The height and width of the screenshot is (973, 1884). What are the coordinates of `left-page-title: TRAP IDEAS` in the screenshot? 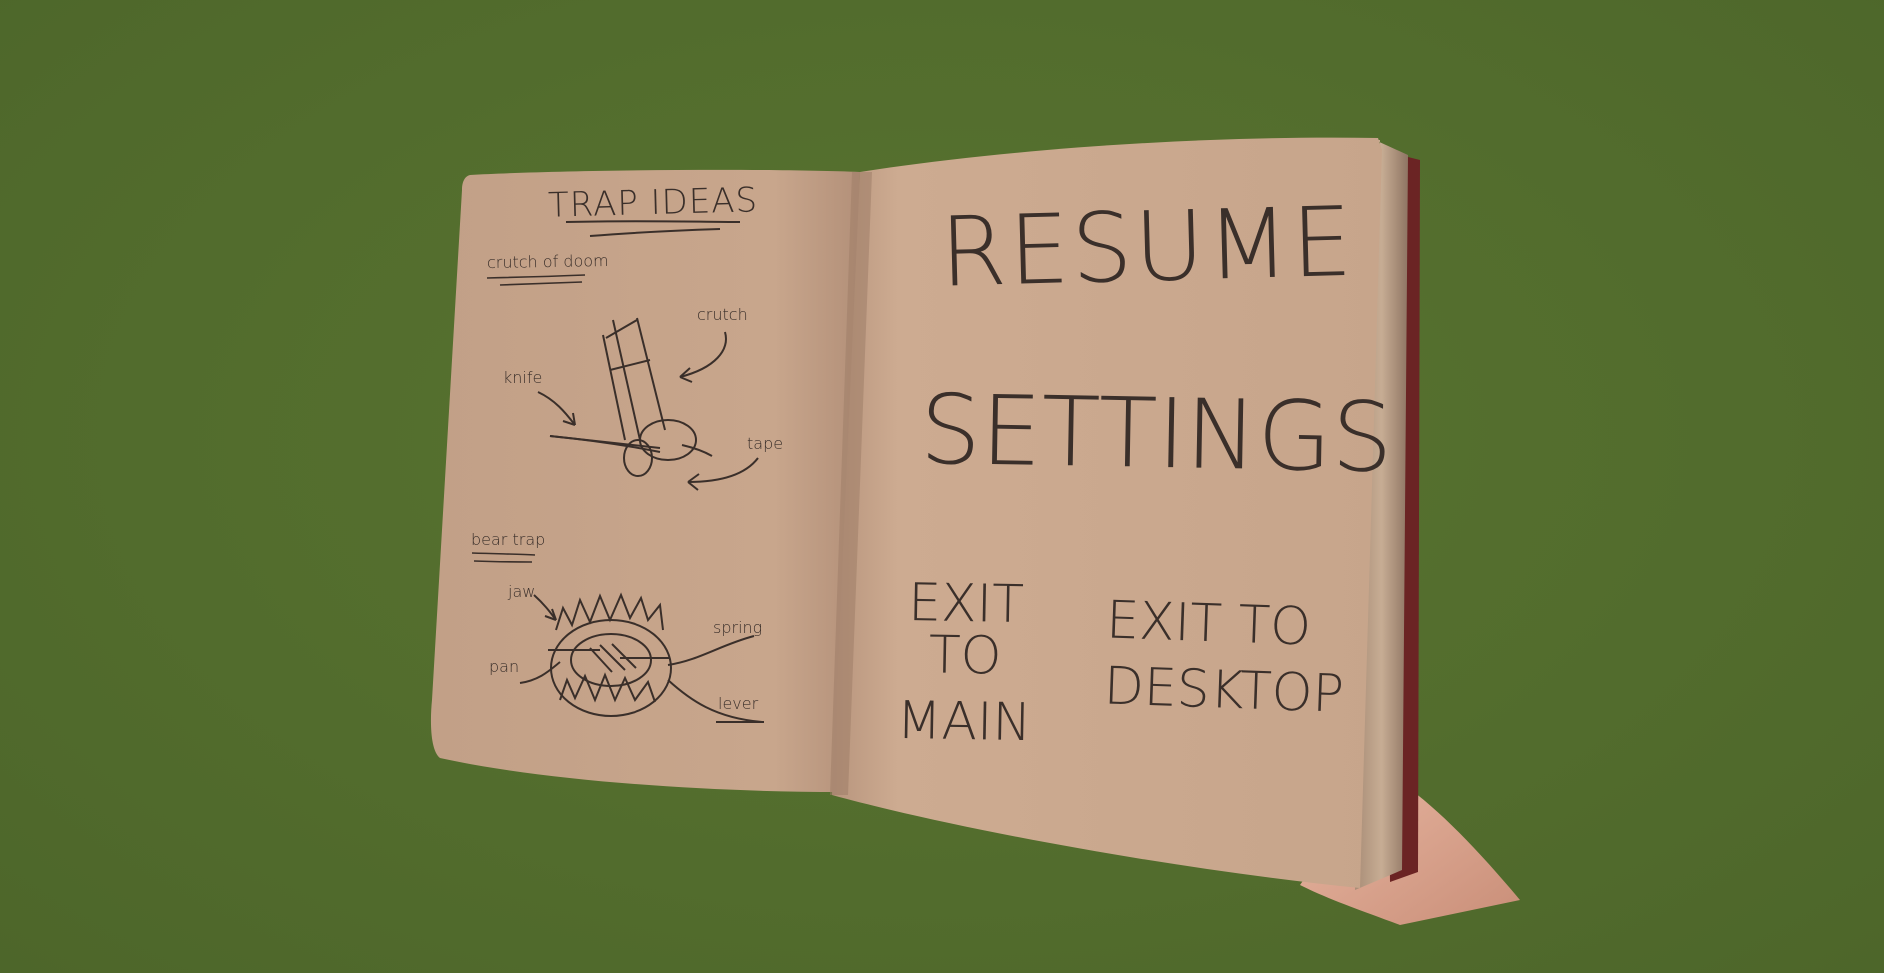 It's located at (653, 203).